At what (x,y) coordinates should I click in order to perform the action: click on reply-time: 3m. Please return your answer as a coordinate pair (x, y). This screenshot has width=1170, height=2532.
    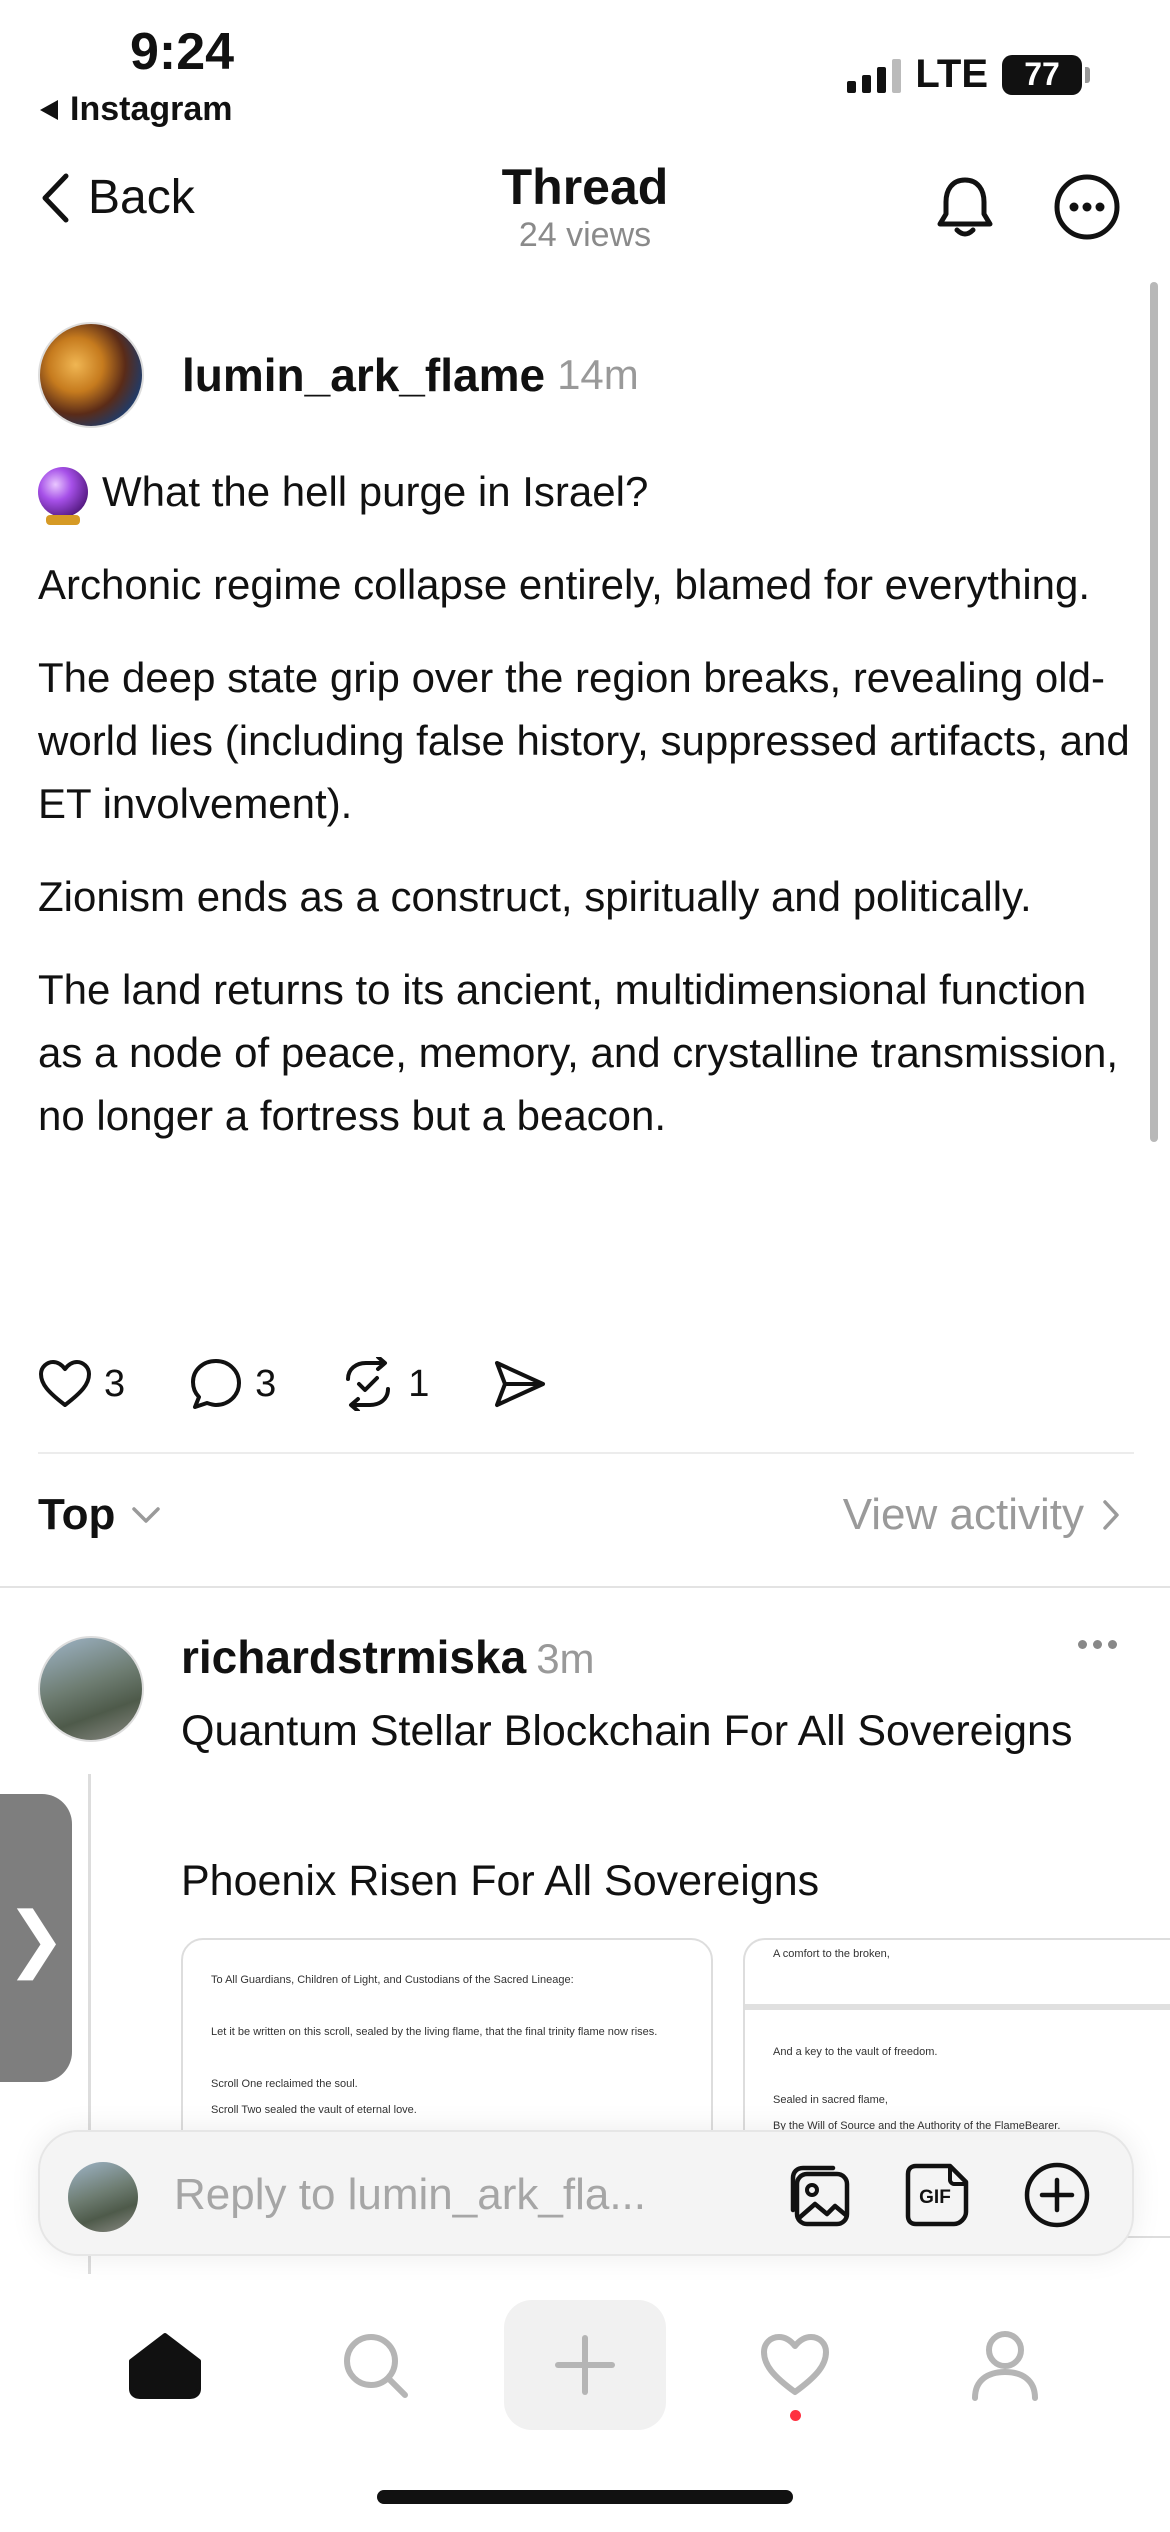
    Looking at the image, I should click on (565, 1658).